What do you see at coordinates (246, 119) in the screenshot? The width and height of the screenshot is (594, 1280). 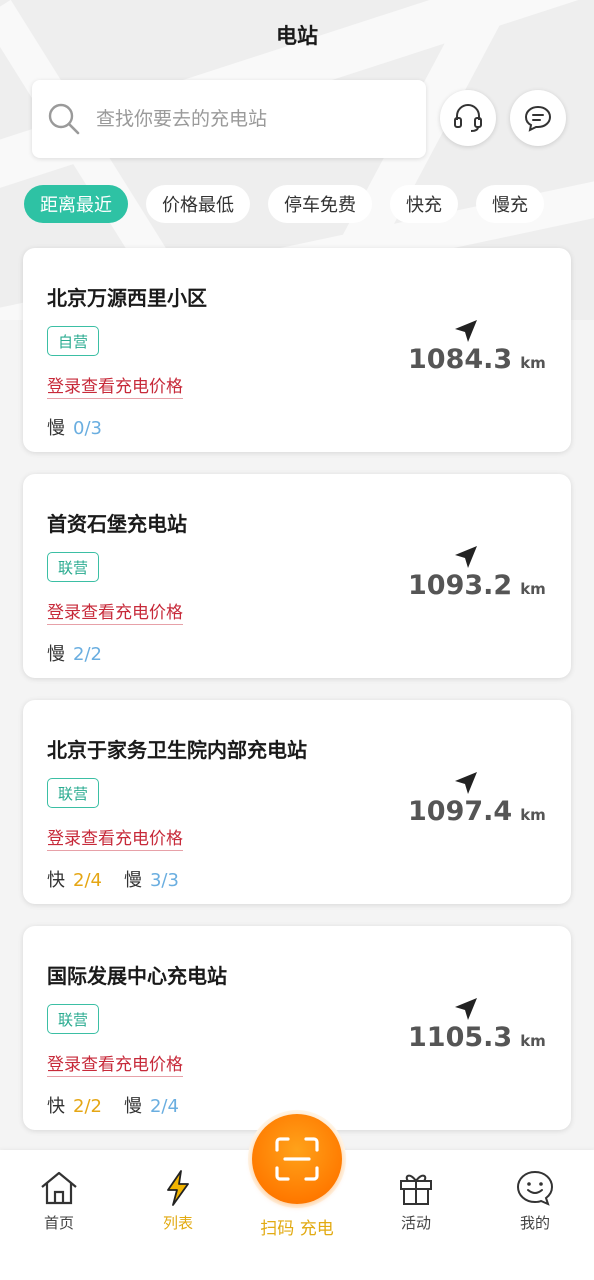 I see `search-input` at bounding box center [246, 119].